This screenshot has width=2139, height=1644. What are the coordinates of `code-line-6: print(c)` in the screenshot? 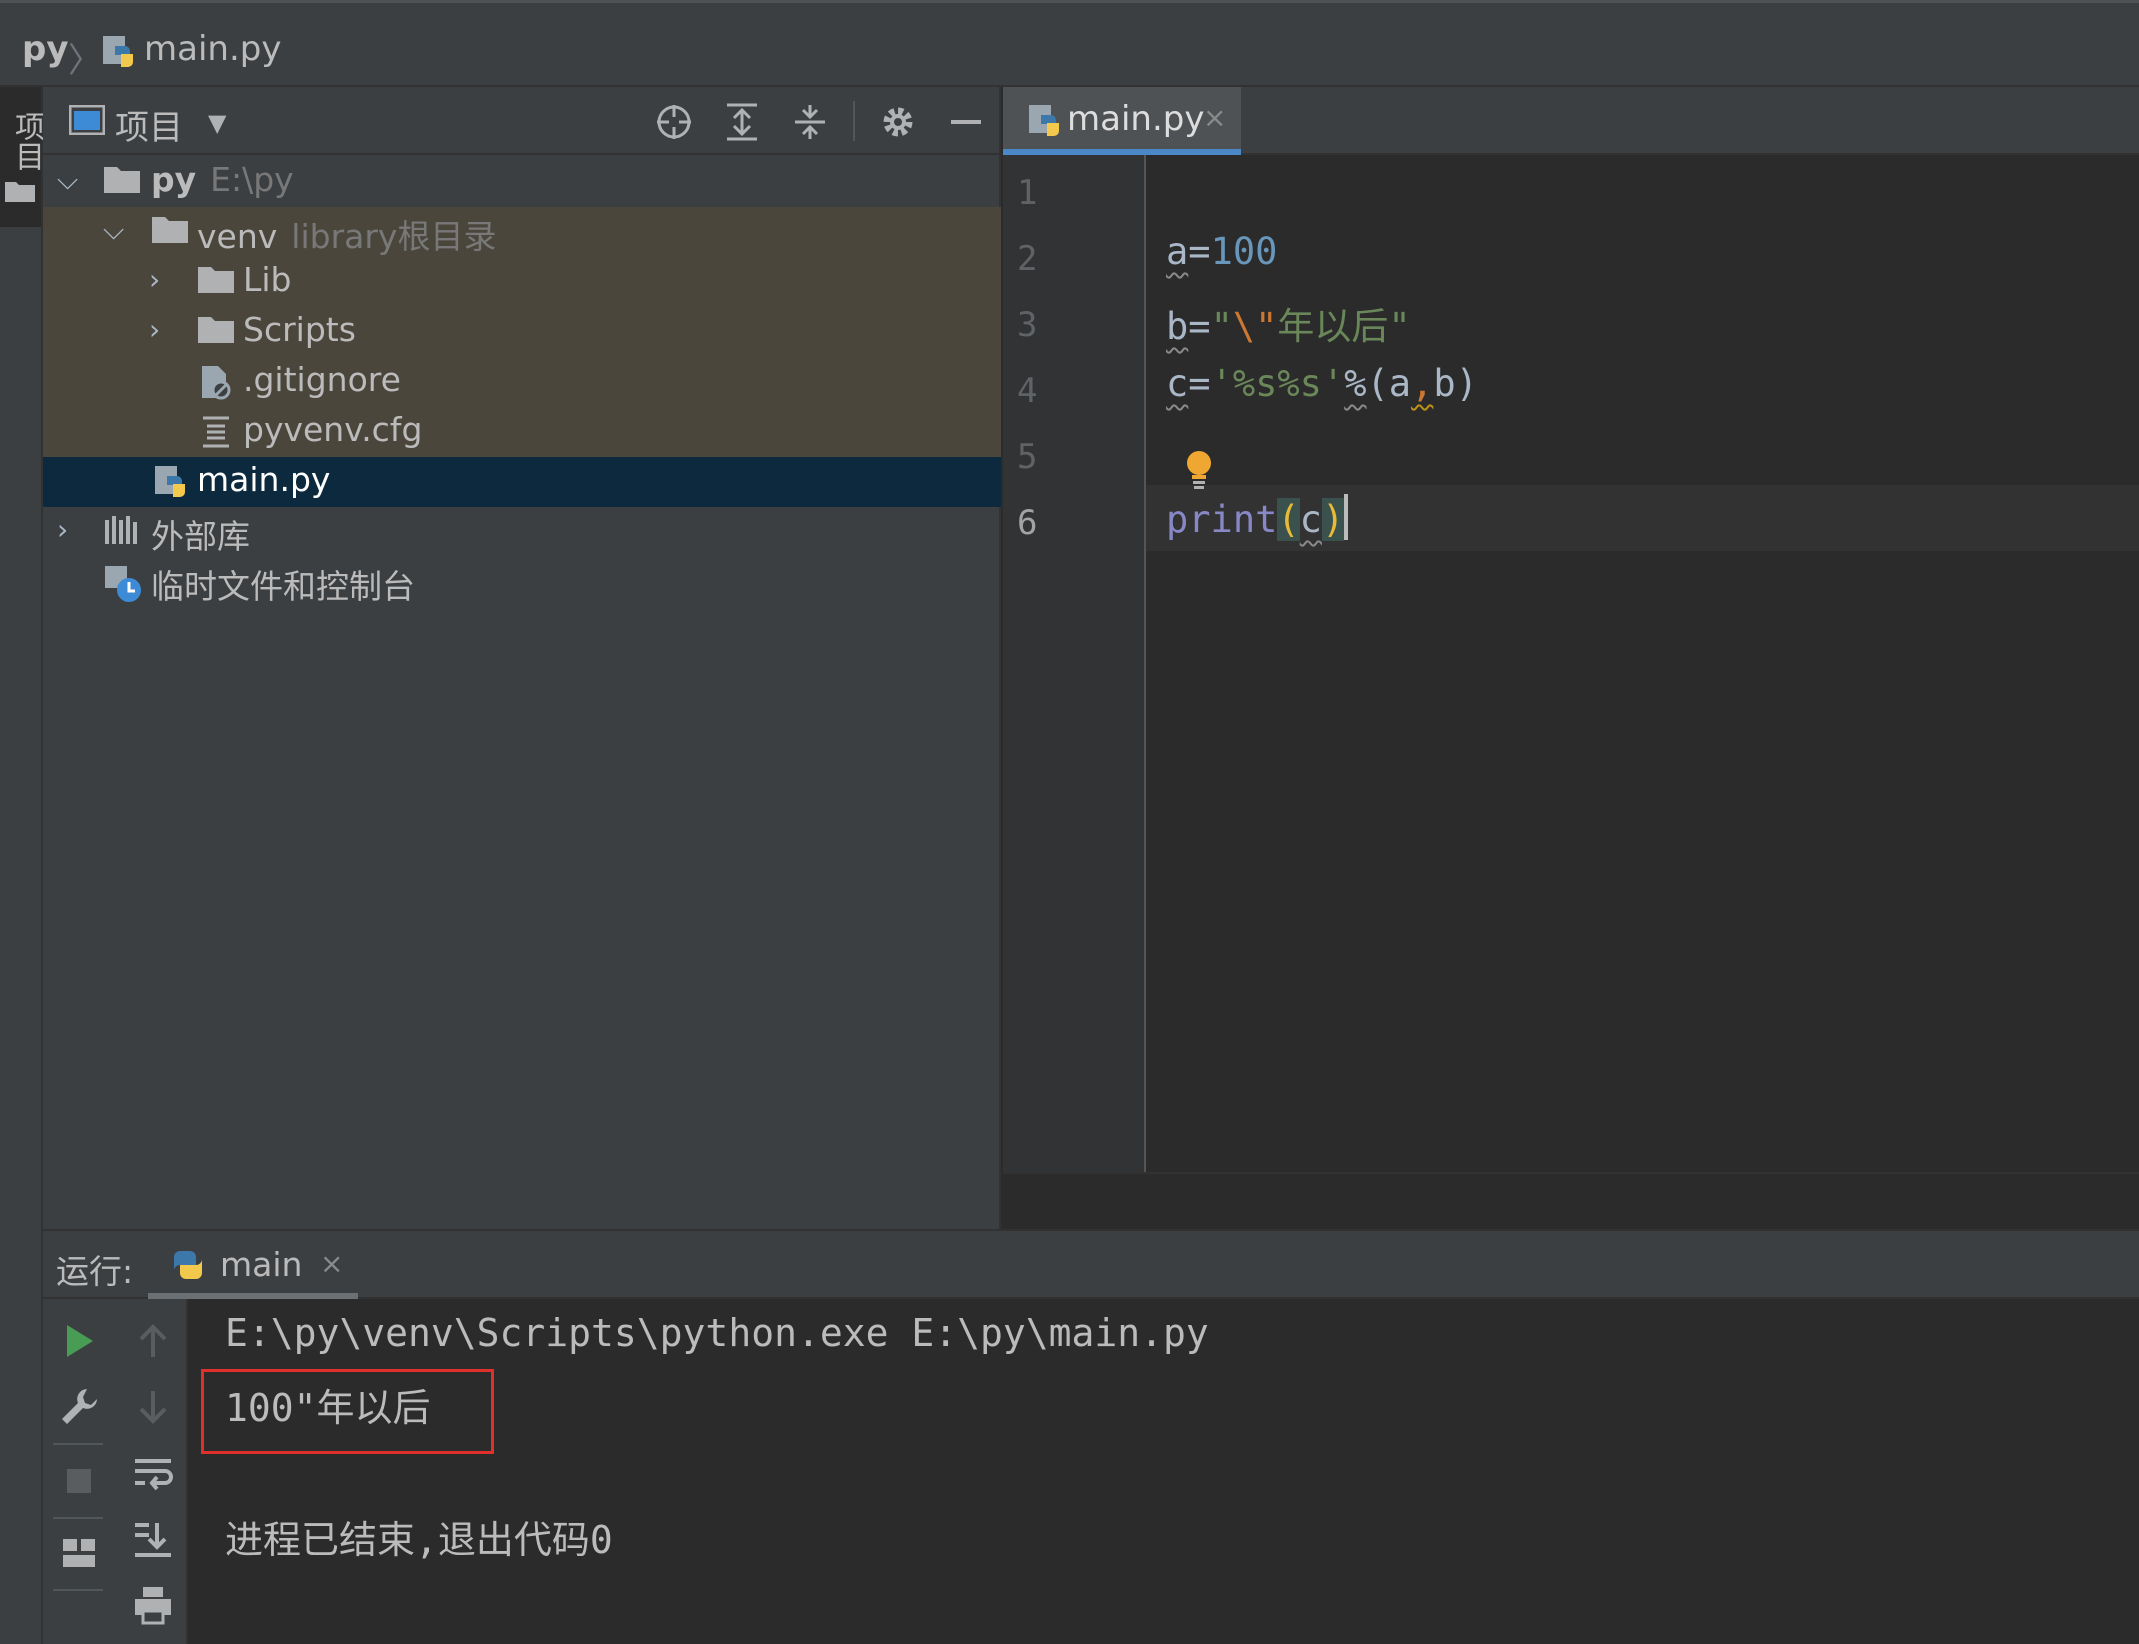 It's located at (1257, 517).